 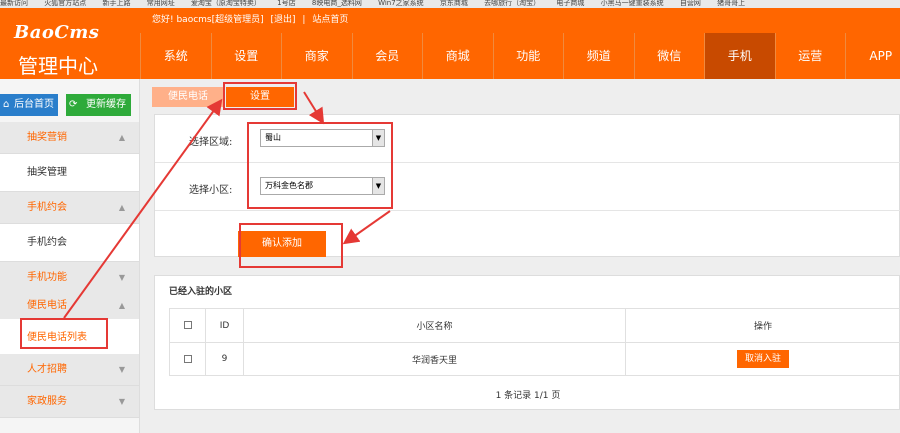 What do you see at coordinates (810, 56) in the screenshot?
I see `nav-item-operations: 运营` at bounding box center [810, 56].